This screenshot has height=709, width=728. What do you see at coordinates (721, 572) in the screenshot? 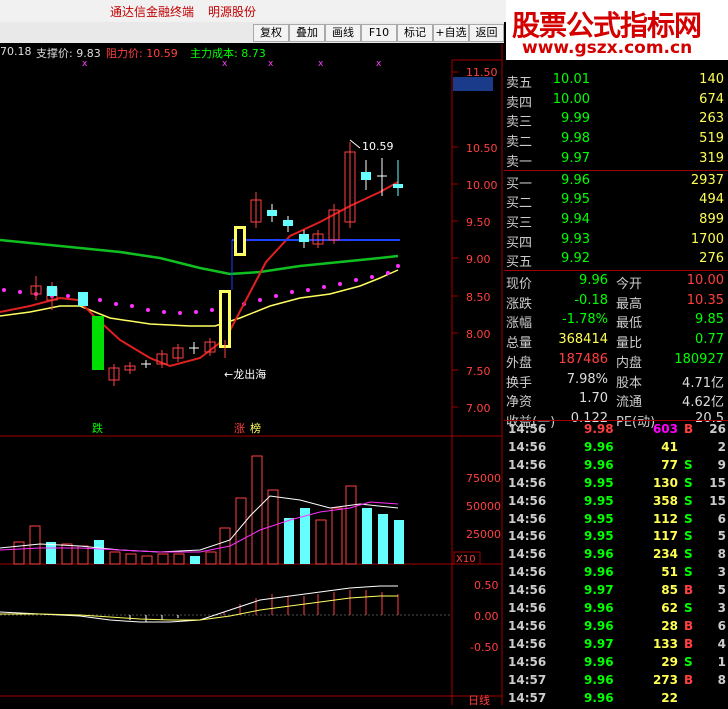
I see `tick-count: 3` at bounding box center [721, 572].